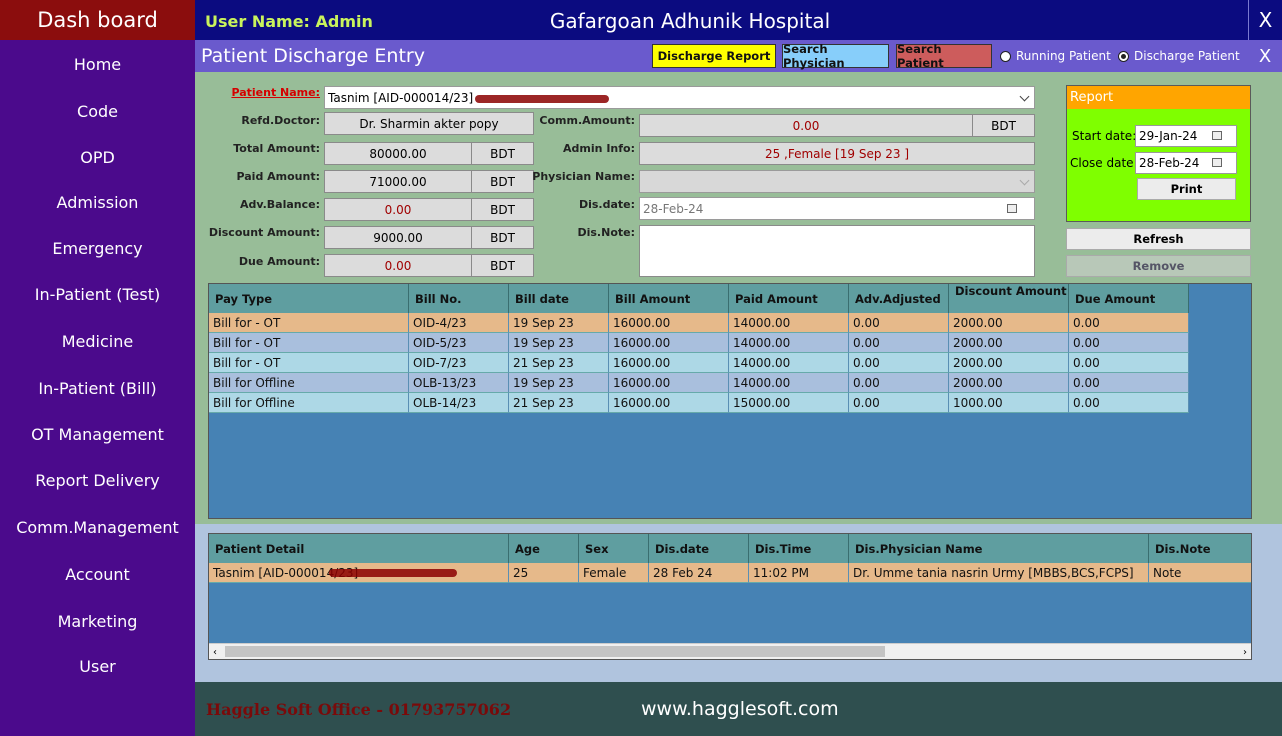  What do you see at coordinates (1009, 403) in the screenshot?
I see `table-cell: 1000.00` at bounding box center [1009, 403].